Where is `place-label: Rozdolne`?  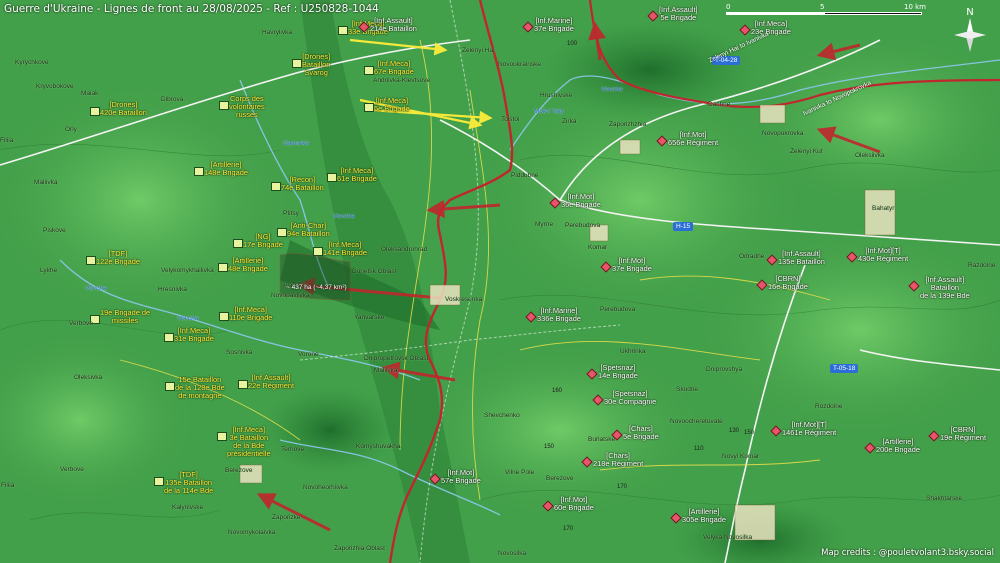
place-label: Rozdolne is located at coordinates (829, 406).